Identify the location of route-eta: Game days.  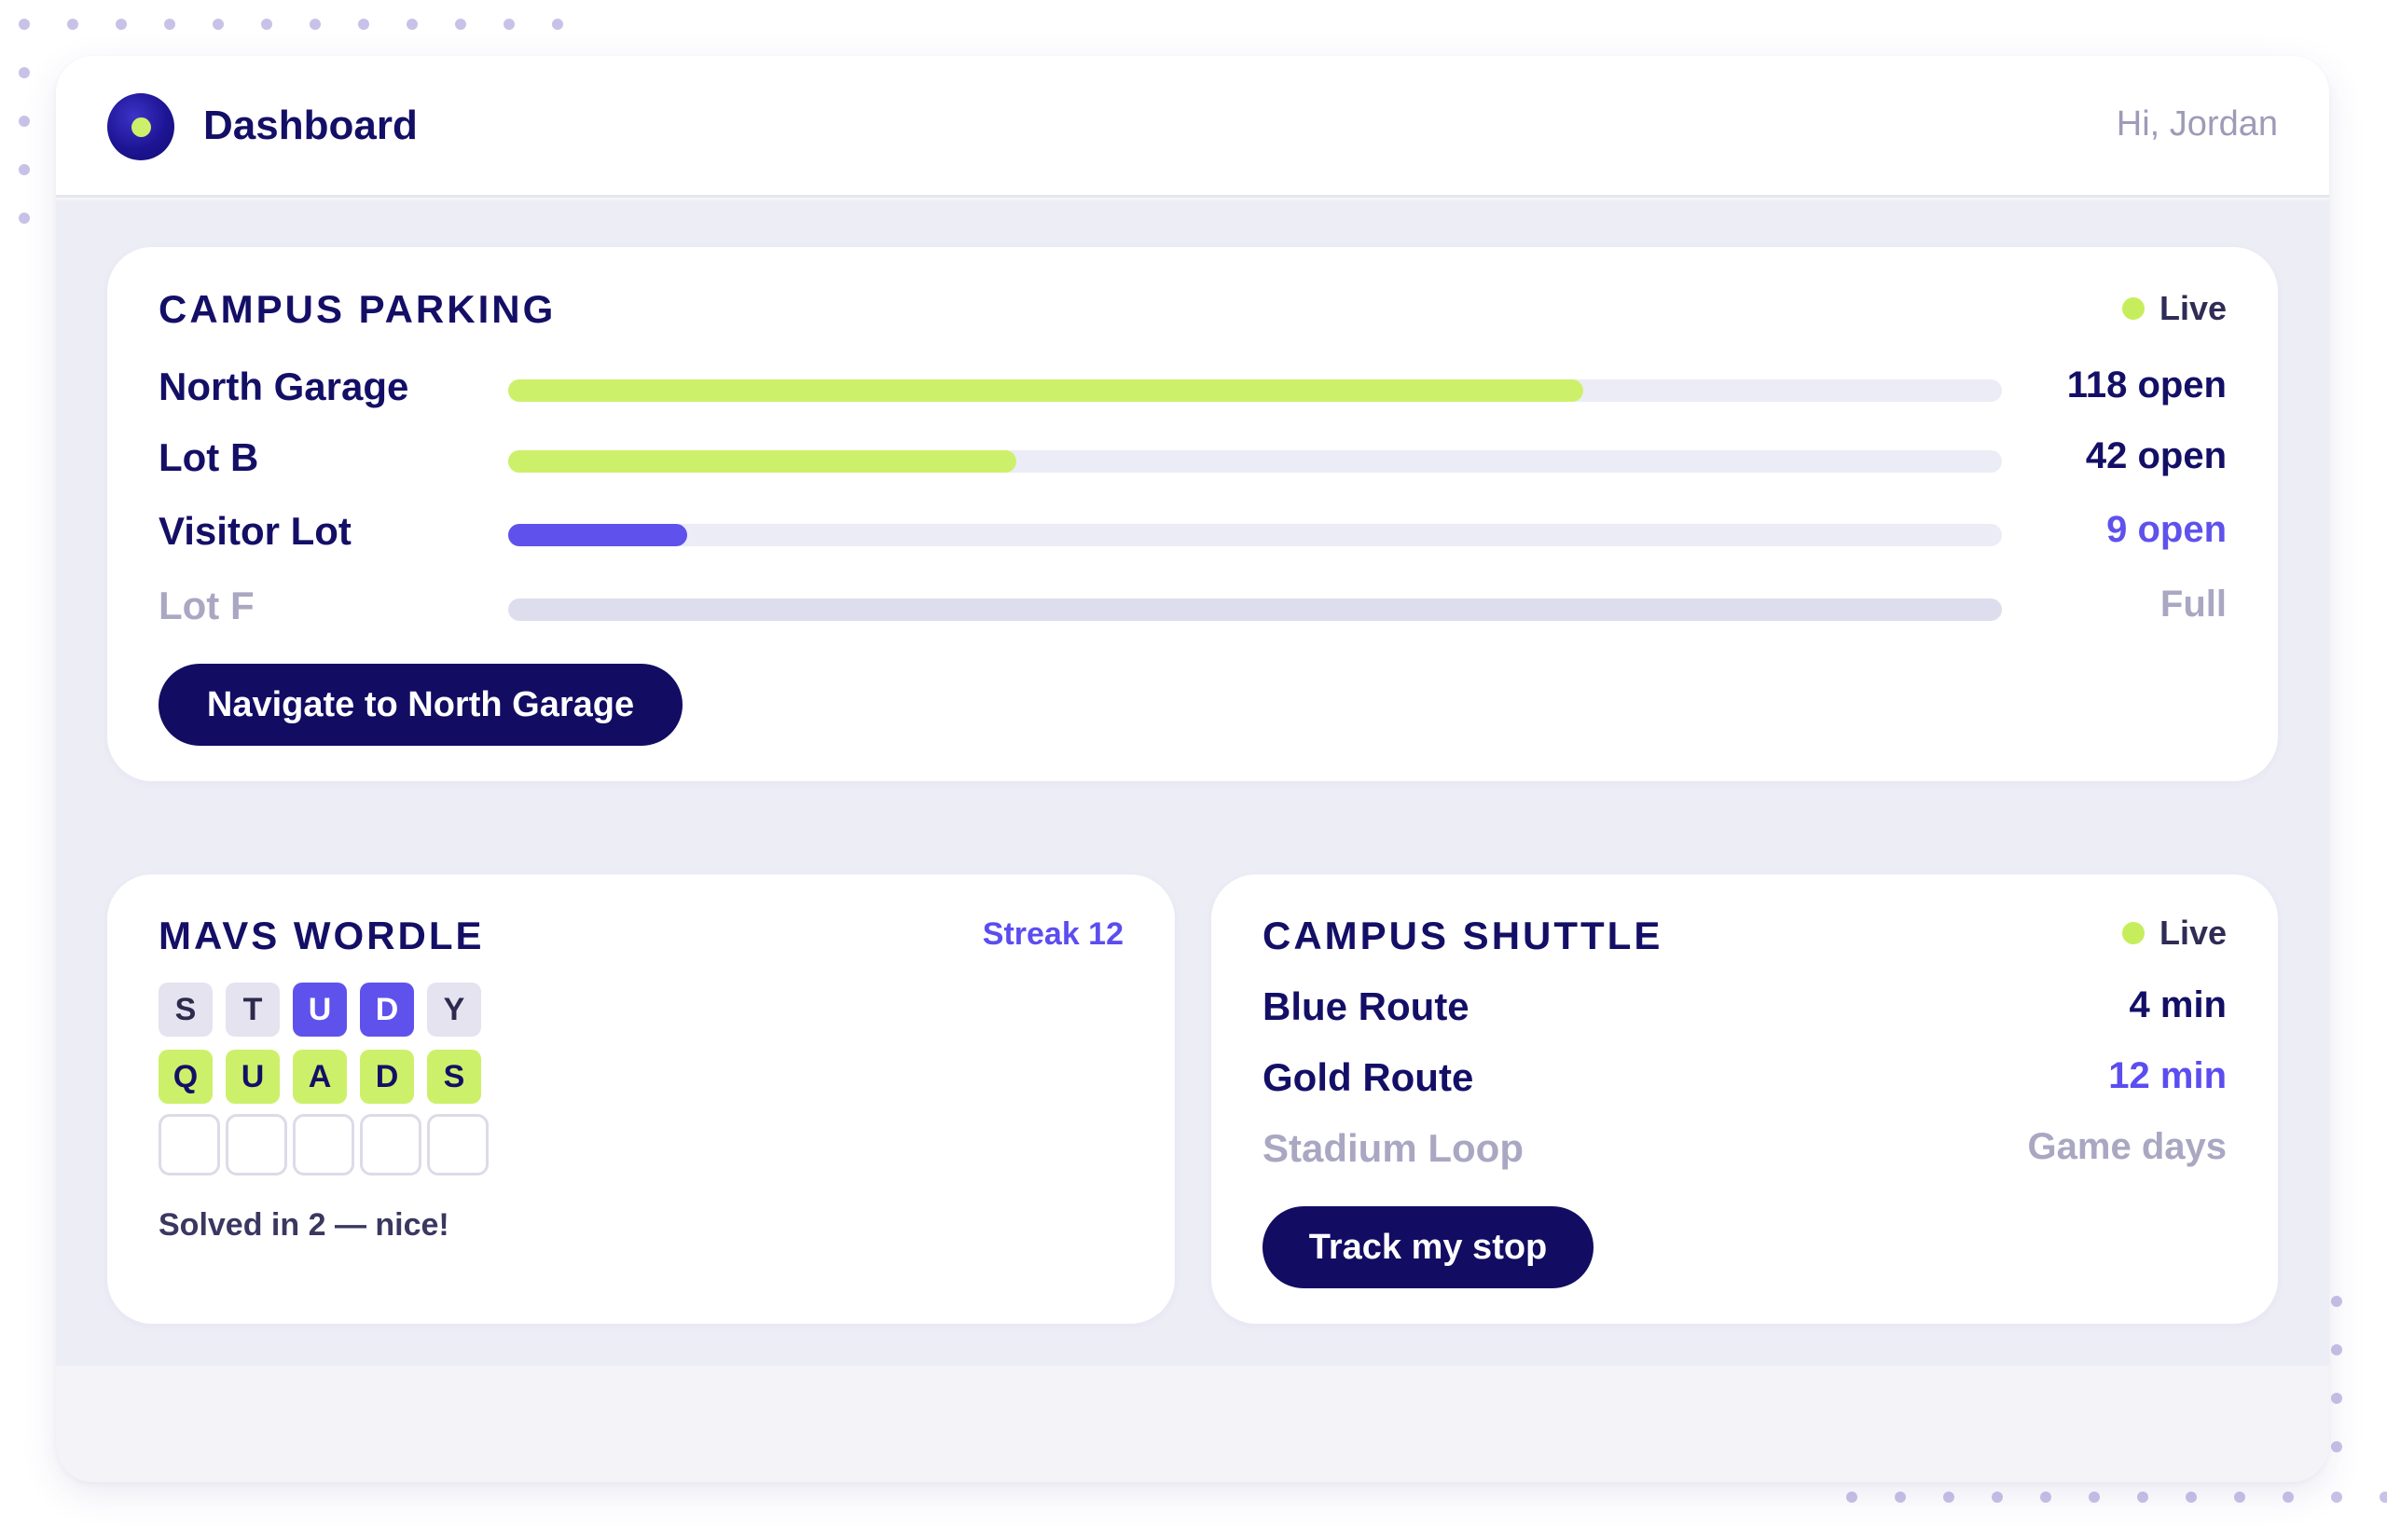
(2127, 1146).